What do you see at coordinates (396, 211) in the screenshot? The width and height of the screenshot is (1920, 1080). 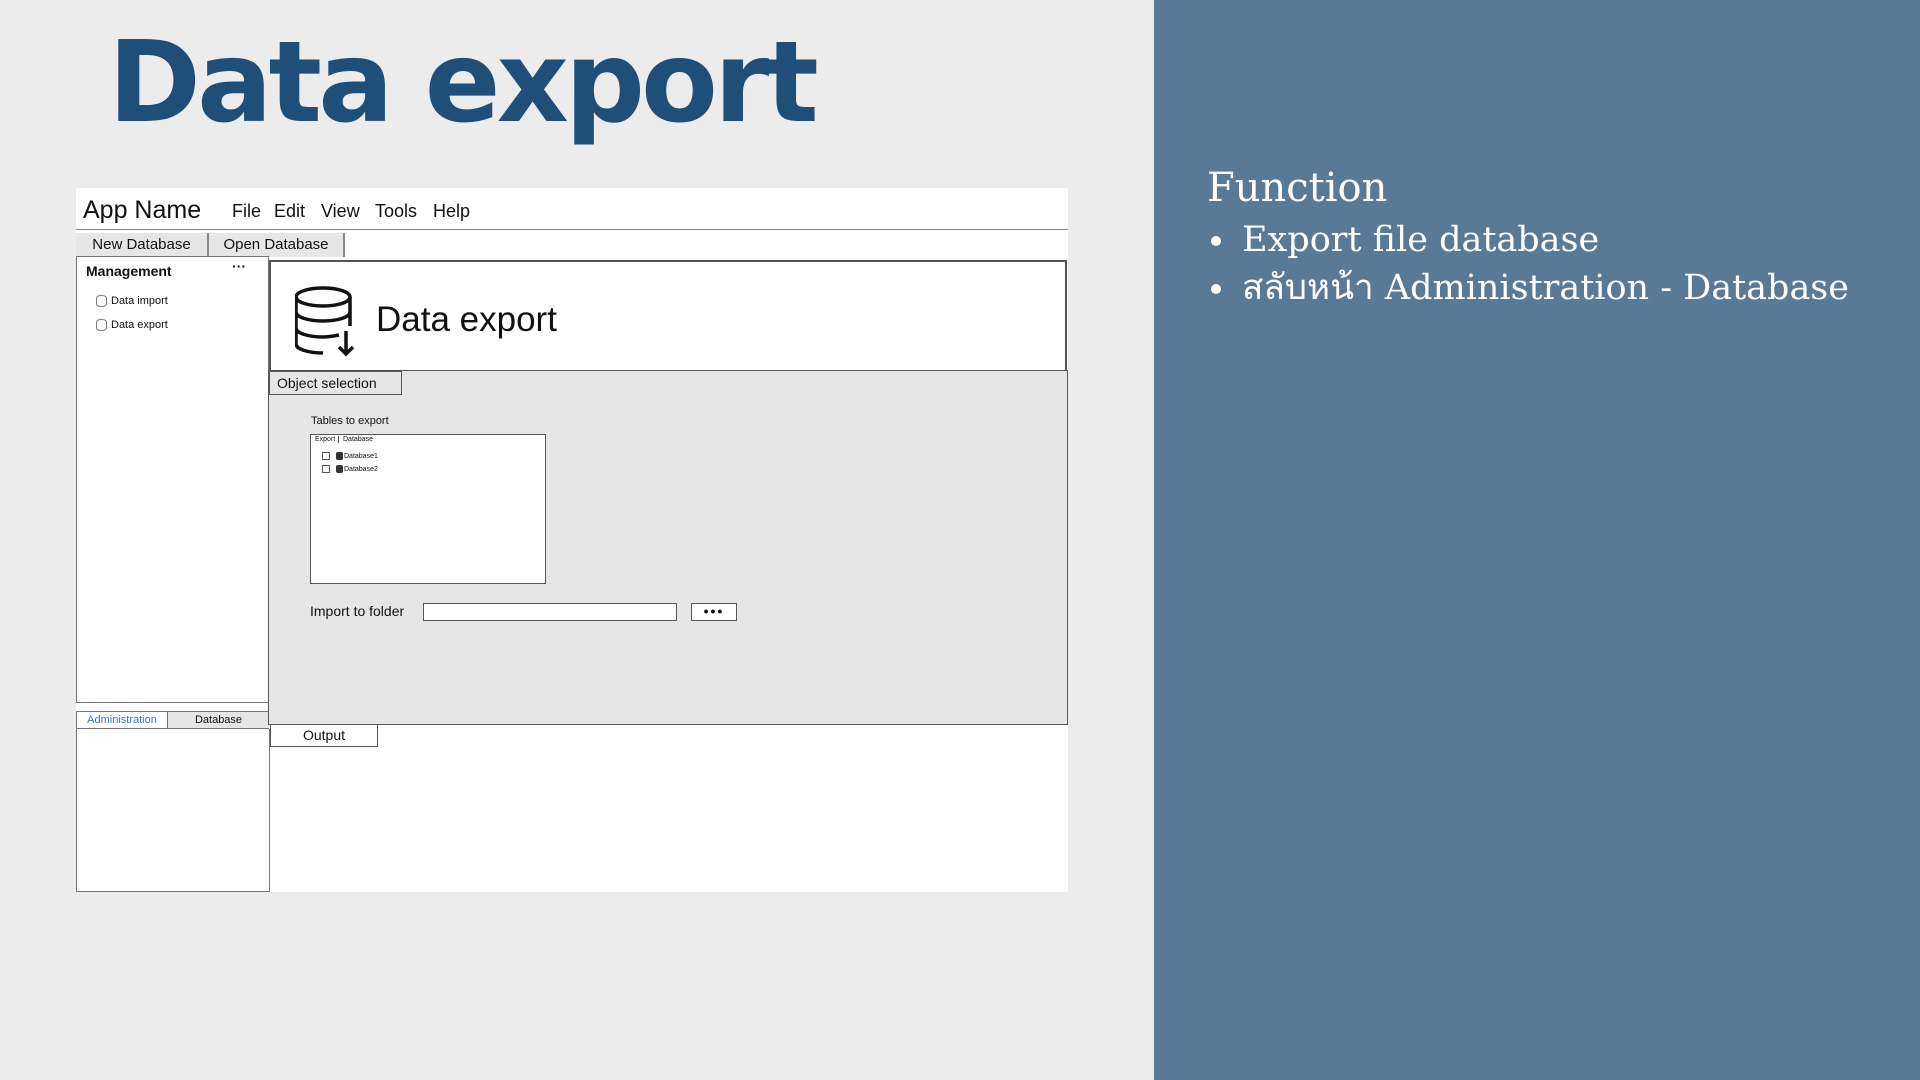 I see `menu-tools: Tools` at bounding box center [396, 211].